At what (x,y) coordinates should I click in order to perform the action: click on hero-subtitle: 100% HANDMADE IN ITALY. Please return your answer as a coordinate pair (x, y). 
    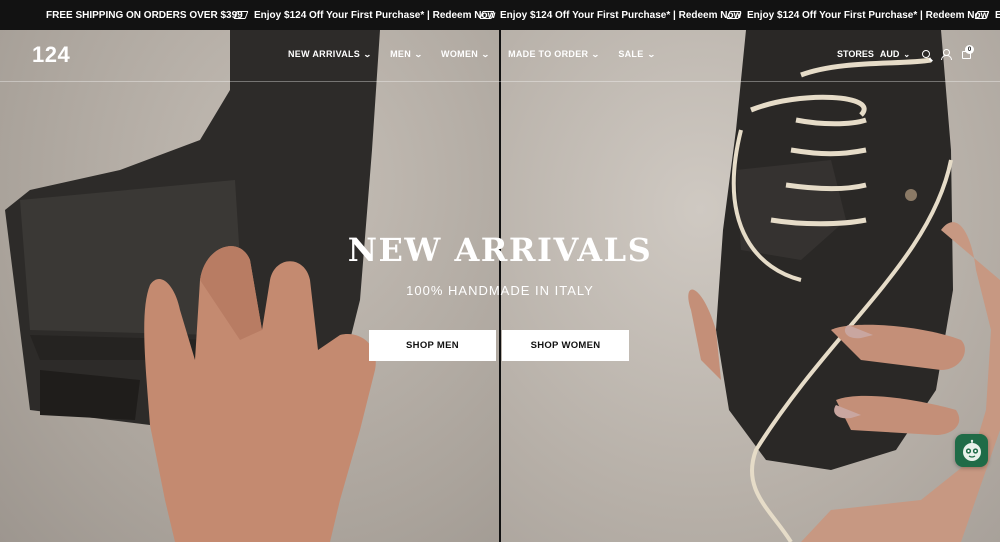
    Looking at the image, I should click on (500, 290).